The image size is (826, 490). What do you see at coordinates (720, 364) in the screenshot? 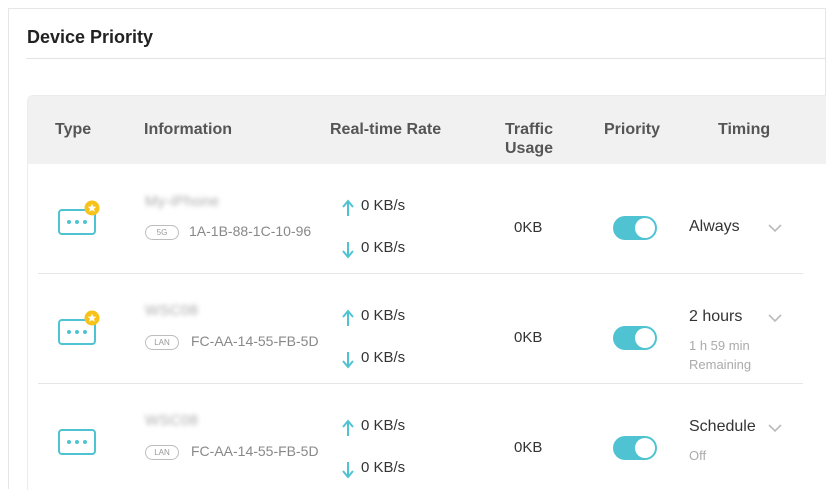
I see `timing-remaining-label: Remaining` at bounding box center [720, 364].